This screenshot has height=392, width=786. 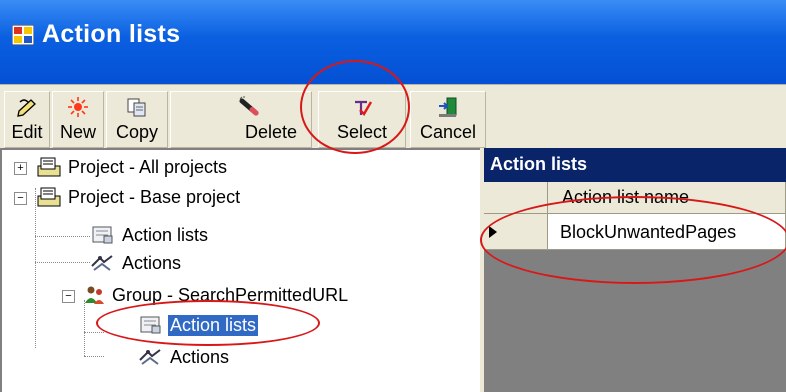 I want to click on tree-item-group-searchpermittedurl: − Group - SearchPermittedURL, so click(x=237, y=296).